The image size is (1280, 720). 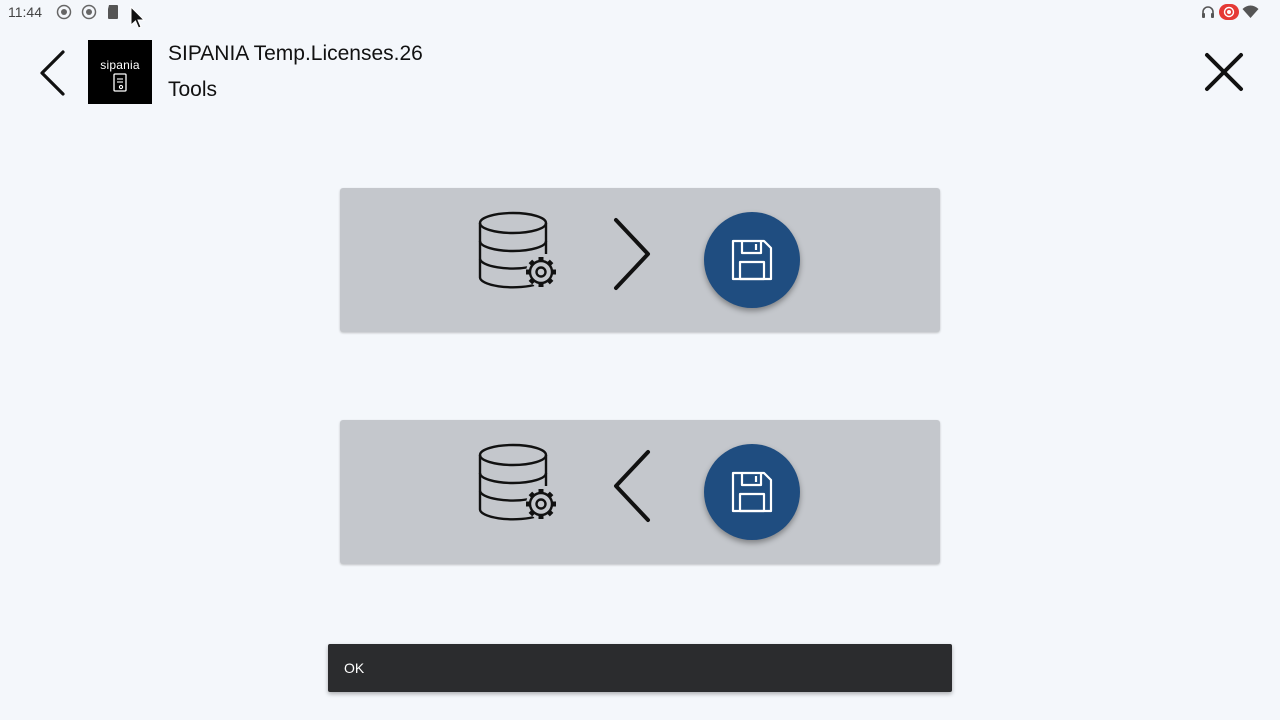 What do you see at coordinates (1229, 14) in the screenshot?
I see `screen-record-icon` at bounding box center [1229, 14].